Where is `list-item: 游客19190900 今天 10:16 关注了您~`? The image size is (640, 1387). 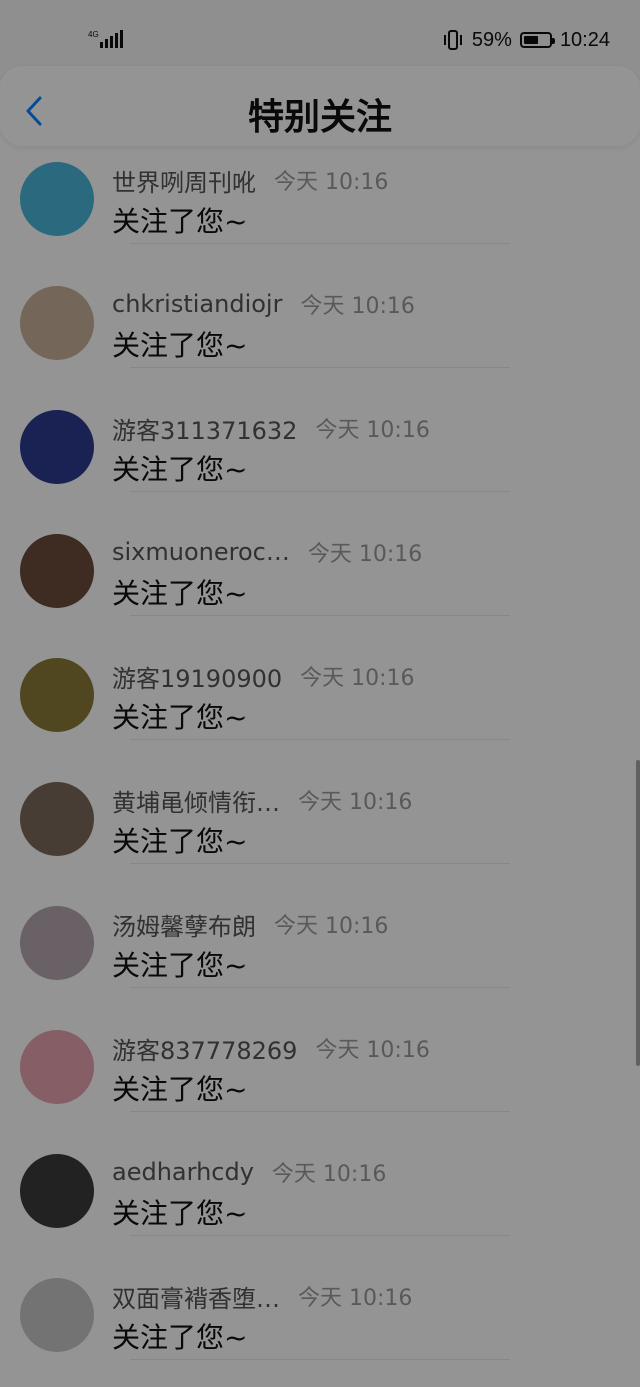
list-item: 游客19190900 今天 10:16 关注了您~ is located at coordinates (320, 678).